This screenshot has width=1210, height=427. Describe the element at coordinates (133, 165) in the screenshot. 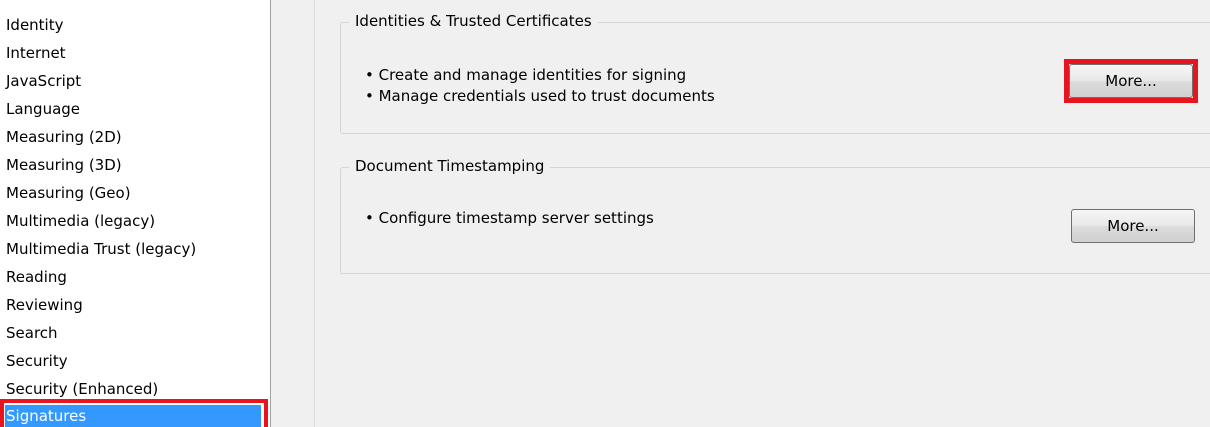

I see `category-measuring-3d: Measuring (3D)` at that location.